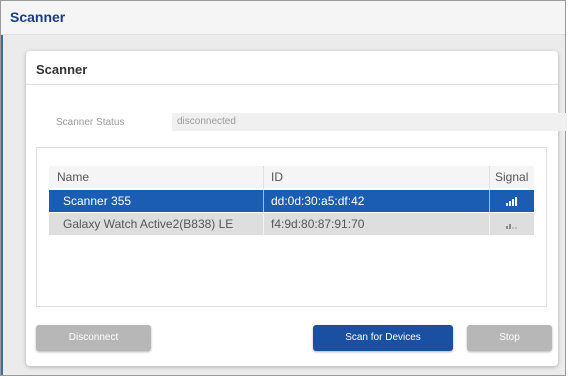 The image size is (569, 378). I want to click on column-header-id: ID, so click(277, 177).